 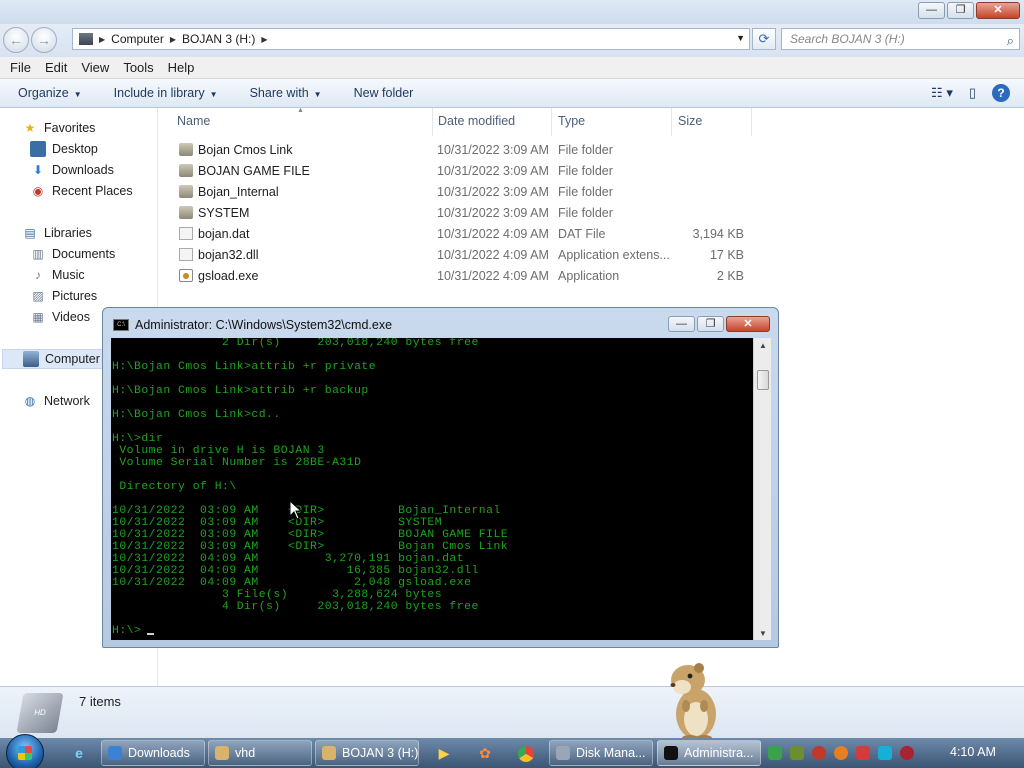 I want to click on scroll-up-icon: ▲, so click(x=763, y=345).